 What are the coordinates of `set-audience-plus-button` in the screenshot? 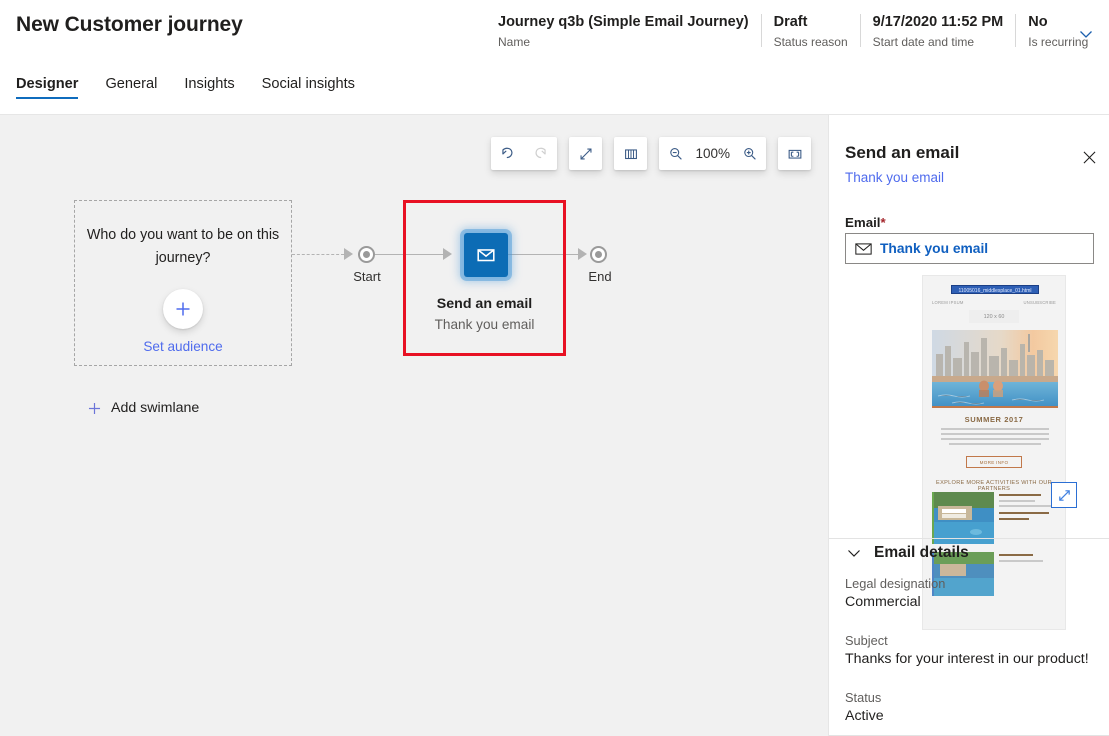 It's located at (183, 309).